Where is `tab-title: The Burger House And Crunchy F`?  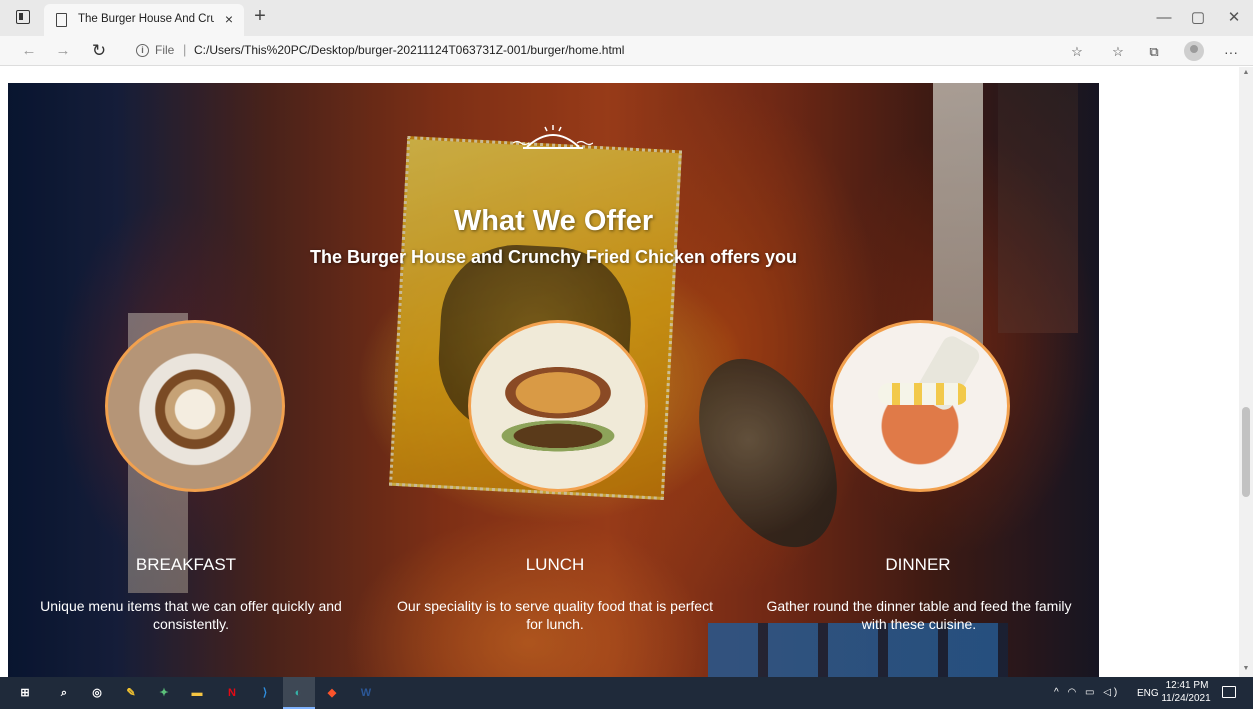 tab-title: The Burger House And Crunchy F is located at coordinates (146, 19).